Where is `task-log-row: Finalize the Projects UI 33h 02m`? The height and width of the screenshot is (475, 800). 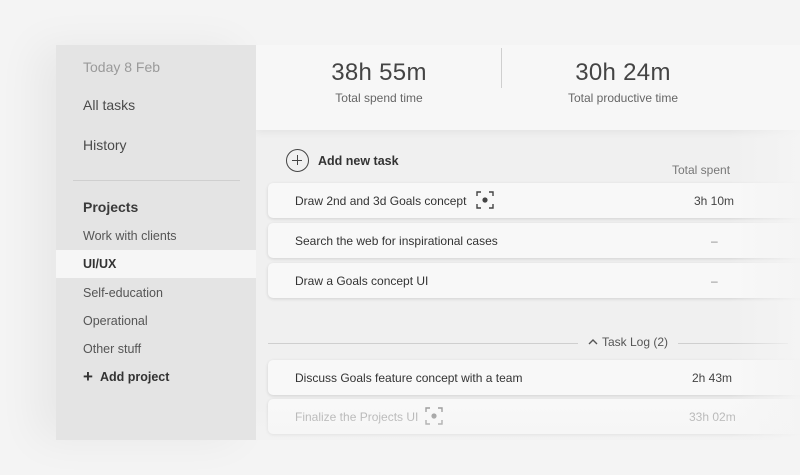 task-log-row: Finalize the Projects UI 33h 02m is located at coordinates (534, 416).